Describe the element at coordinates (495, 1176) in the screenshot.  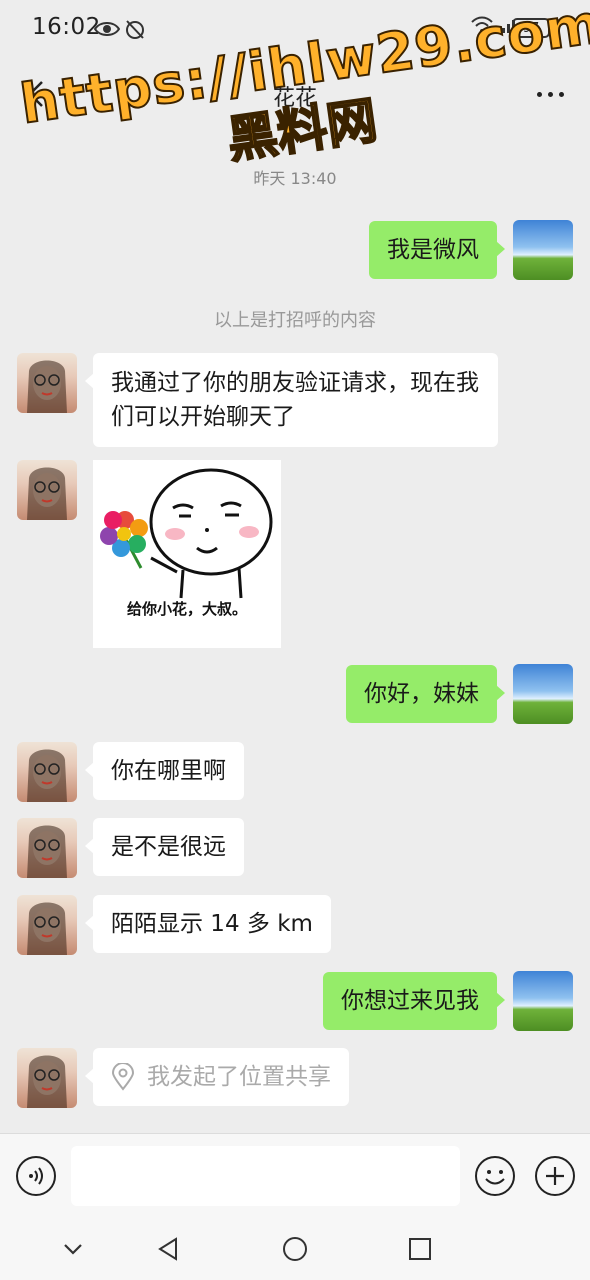
I see `emoji-icon` at that location.